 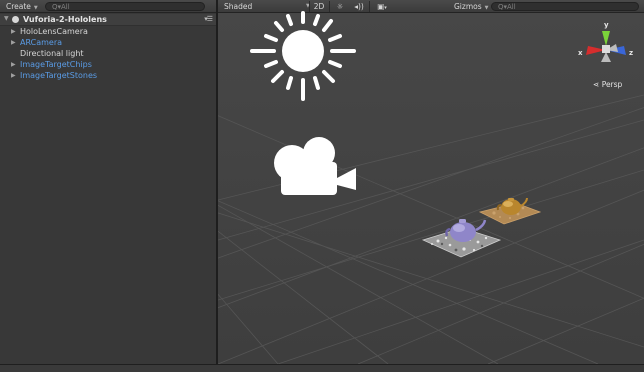 What do you see at coordinates (6, 18) in the screenshot?
I see `collapse-triangle-icon: ▼` at bounding box center [6, 18].